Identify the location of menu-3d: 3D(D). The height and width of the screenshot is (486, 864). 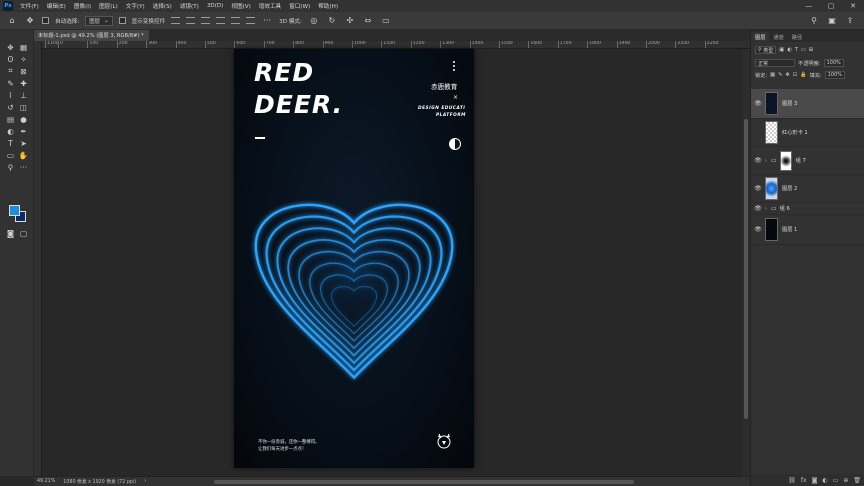
(215, 6).